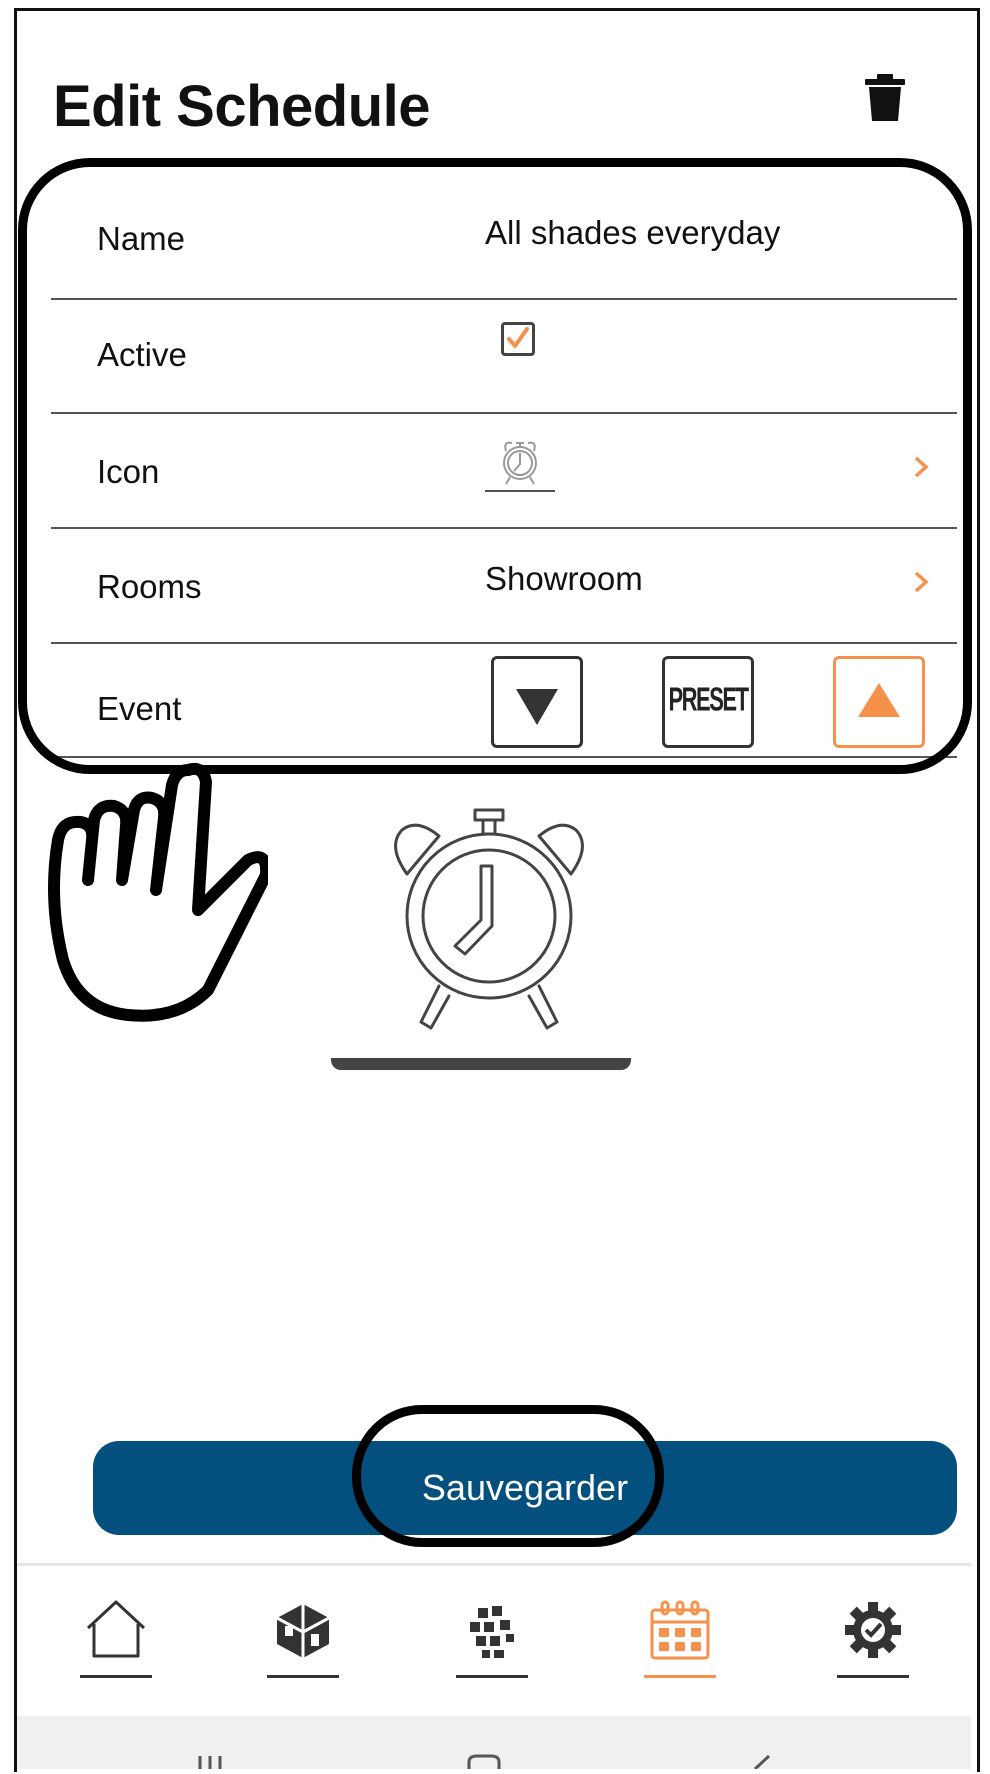 The image size is (990, 1774). I want to click on system-nav-bar, so click(494, 1743).